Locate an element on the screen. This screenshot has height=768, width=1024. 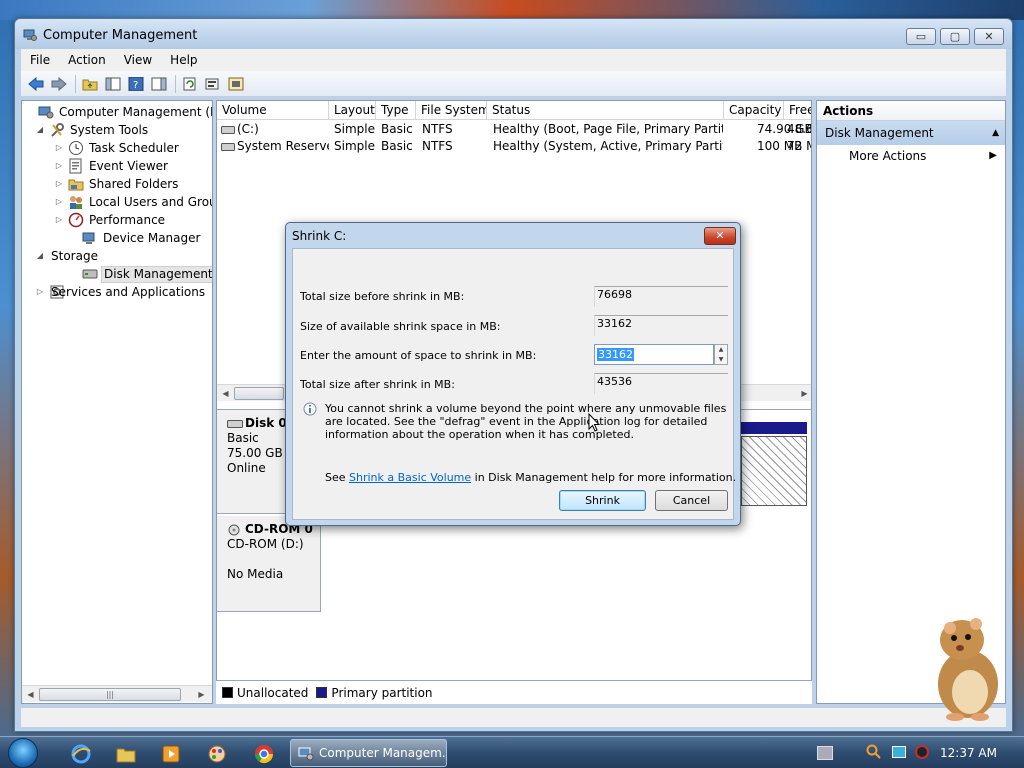
tree-item-disk-management: Disk Management is located at coordinates (140, 274).